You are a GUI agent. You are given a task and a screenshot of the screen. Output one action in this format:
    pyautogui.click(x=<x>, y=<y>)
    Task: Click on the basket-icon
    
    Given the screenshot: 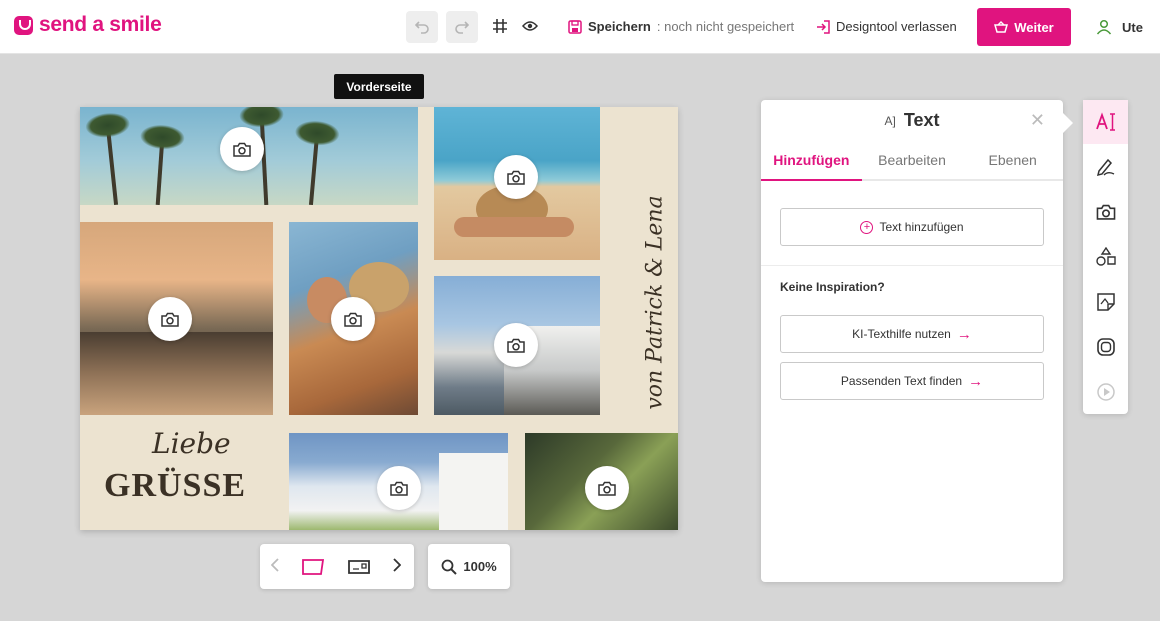 What is the action you would take?
    pyautogui.click(x=1001, y=27)
    